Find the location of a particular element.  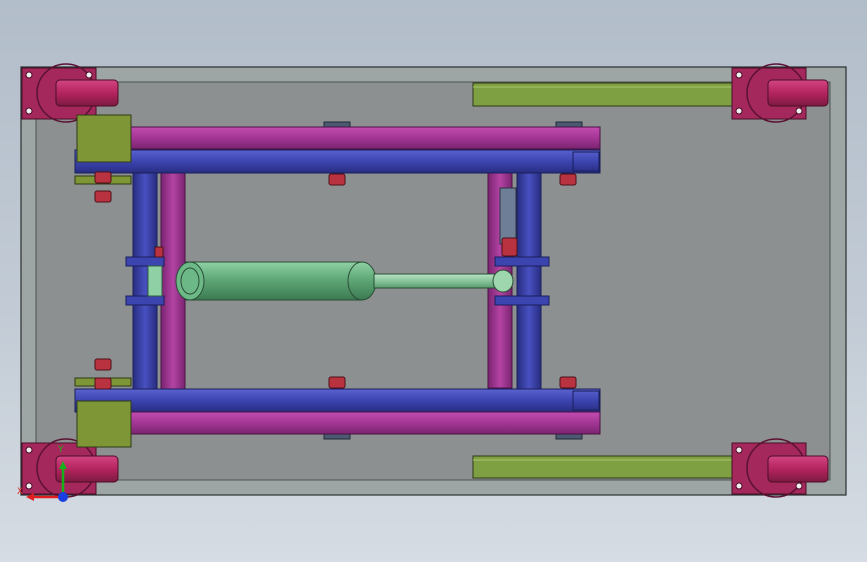

frame-post-right is located at coordinates (529, 281).